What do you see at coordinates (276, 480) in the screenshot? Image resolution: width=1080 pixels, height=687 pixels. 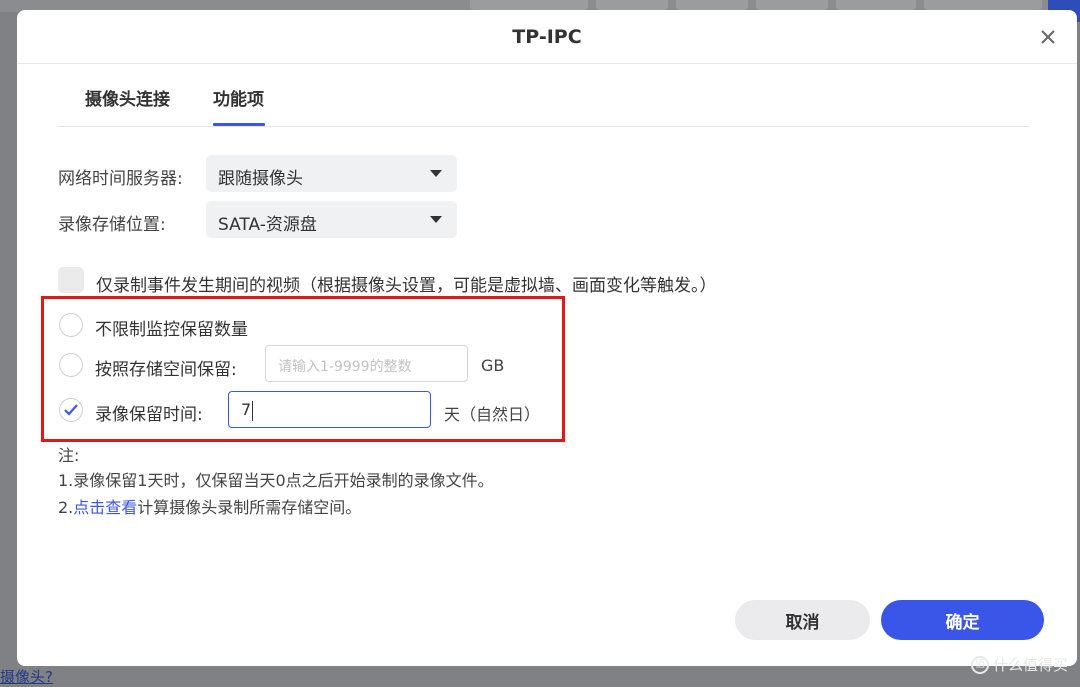 I see `note-line-1: 1.录像保留1天时，仅保留当天0点之后开始录制的录像文件。` at bounding box center [276, 480].